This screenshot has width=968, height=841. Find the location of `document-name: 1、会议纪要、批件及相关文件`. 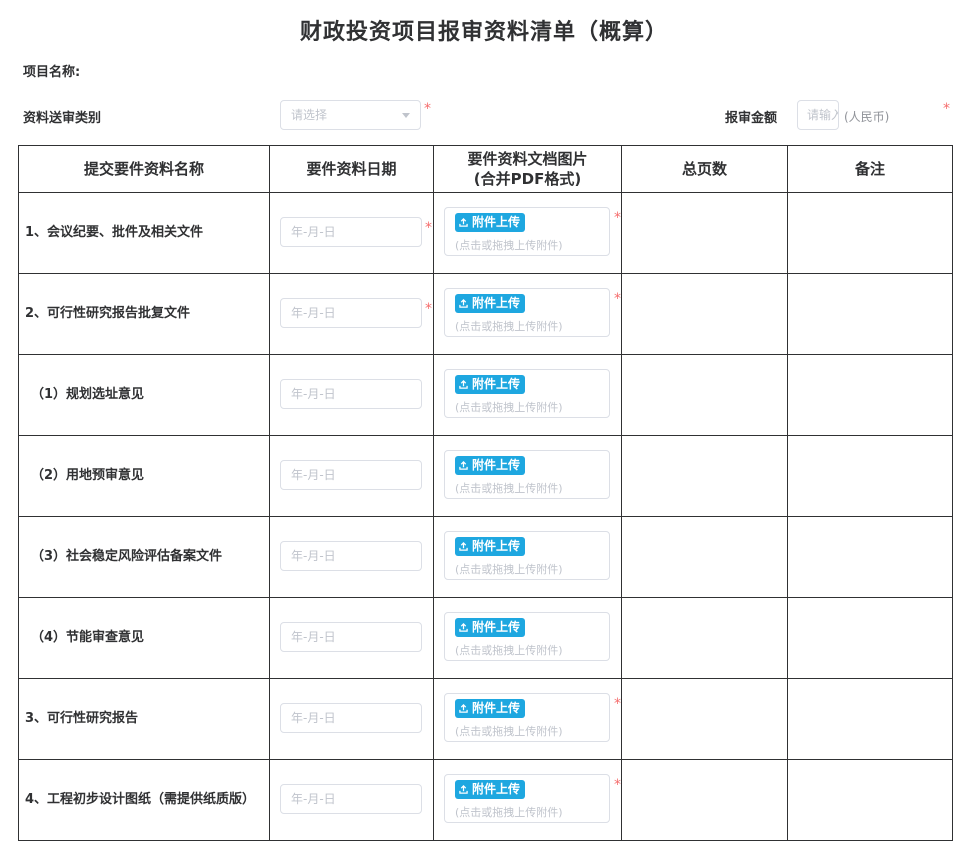

document-name: 1、会议纪要、批件及相关文件 is located at coordinates (144, 233).